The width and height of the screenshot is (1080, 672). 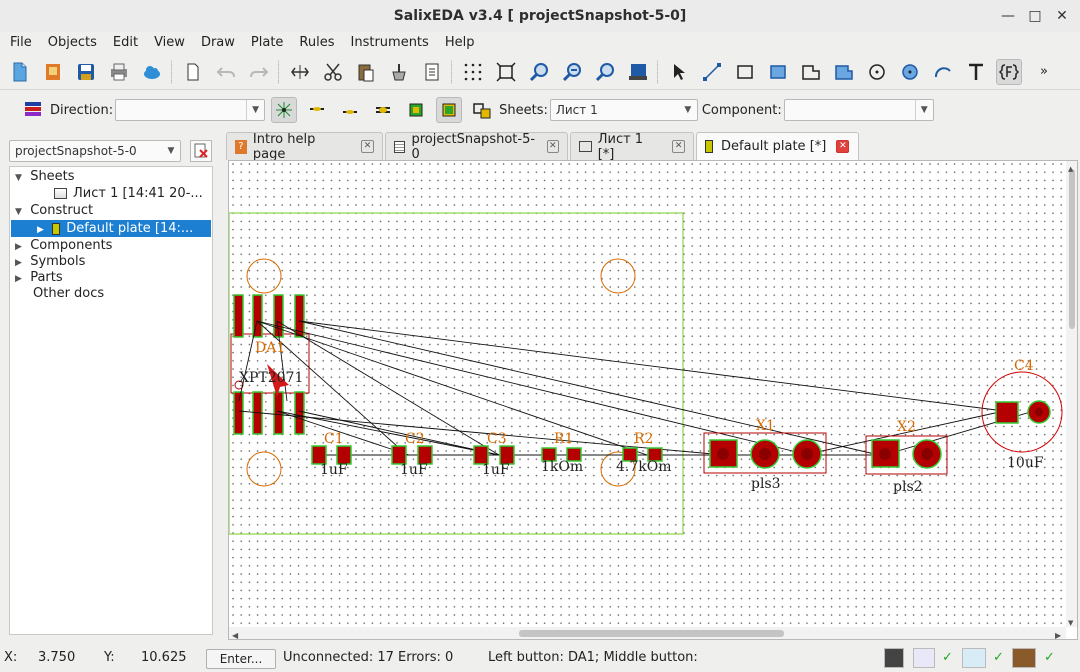 I want to click on menu-instruments: Instruments, so click(x=388, y=42).